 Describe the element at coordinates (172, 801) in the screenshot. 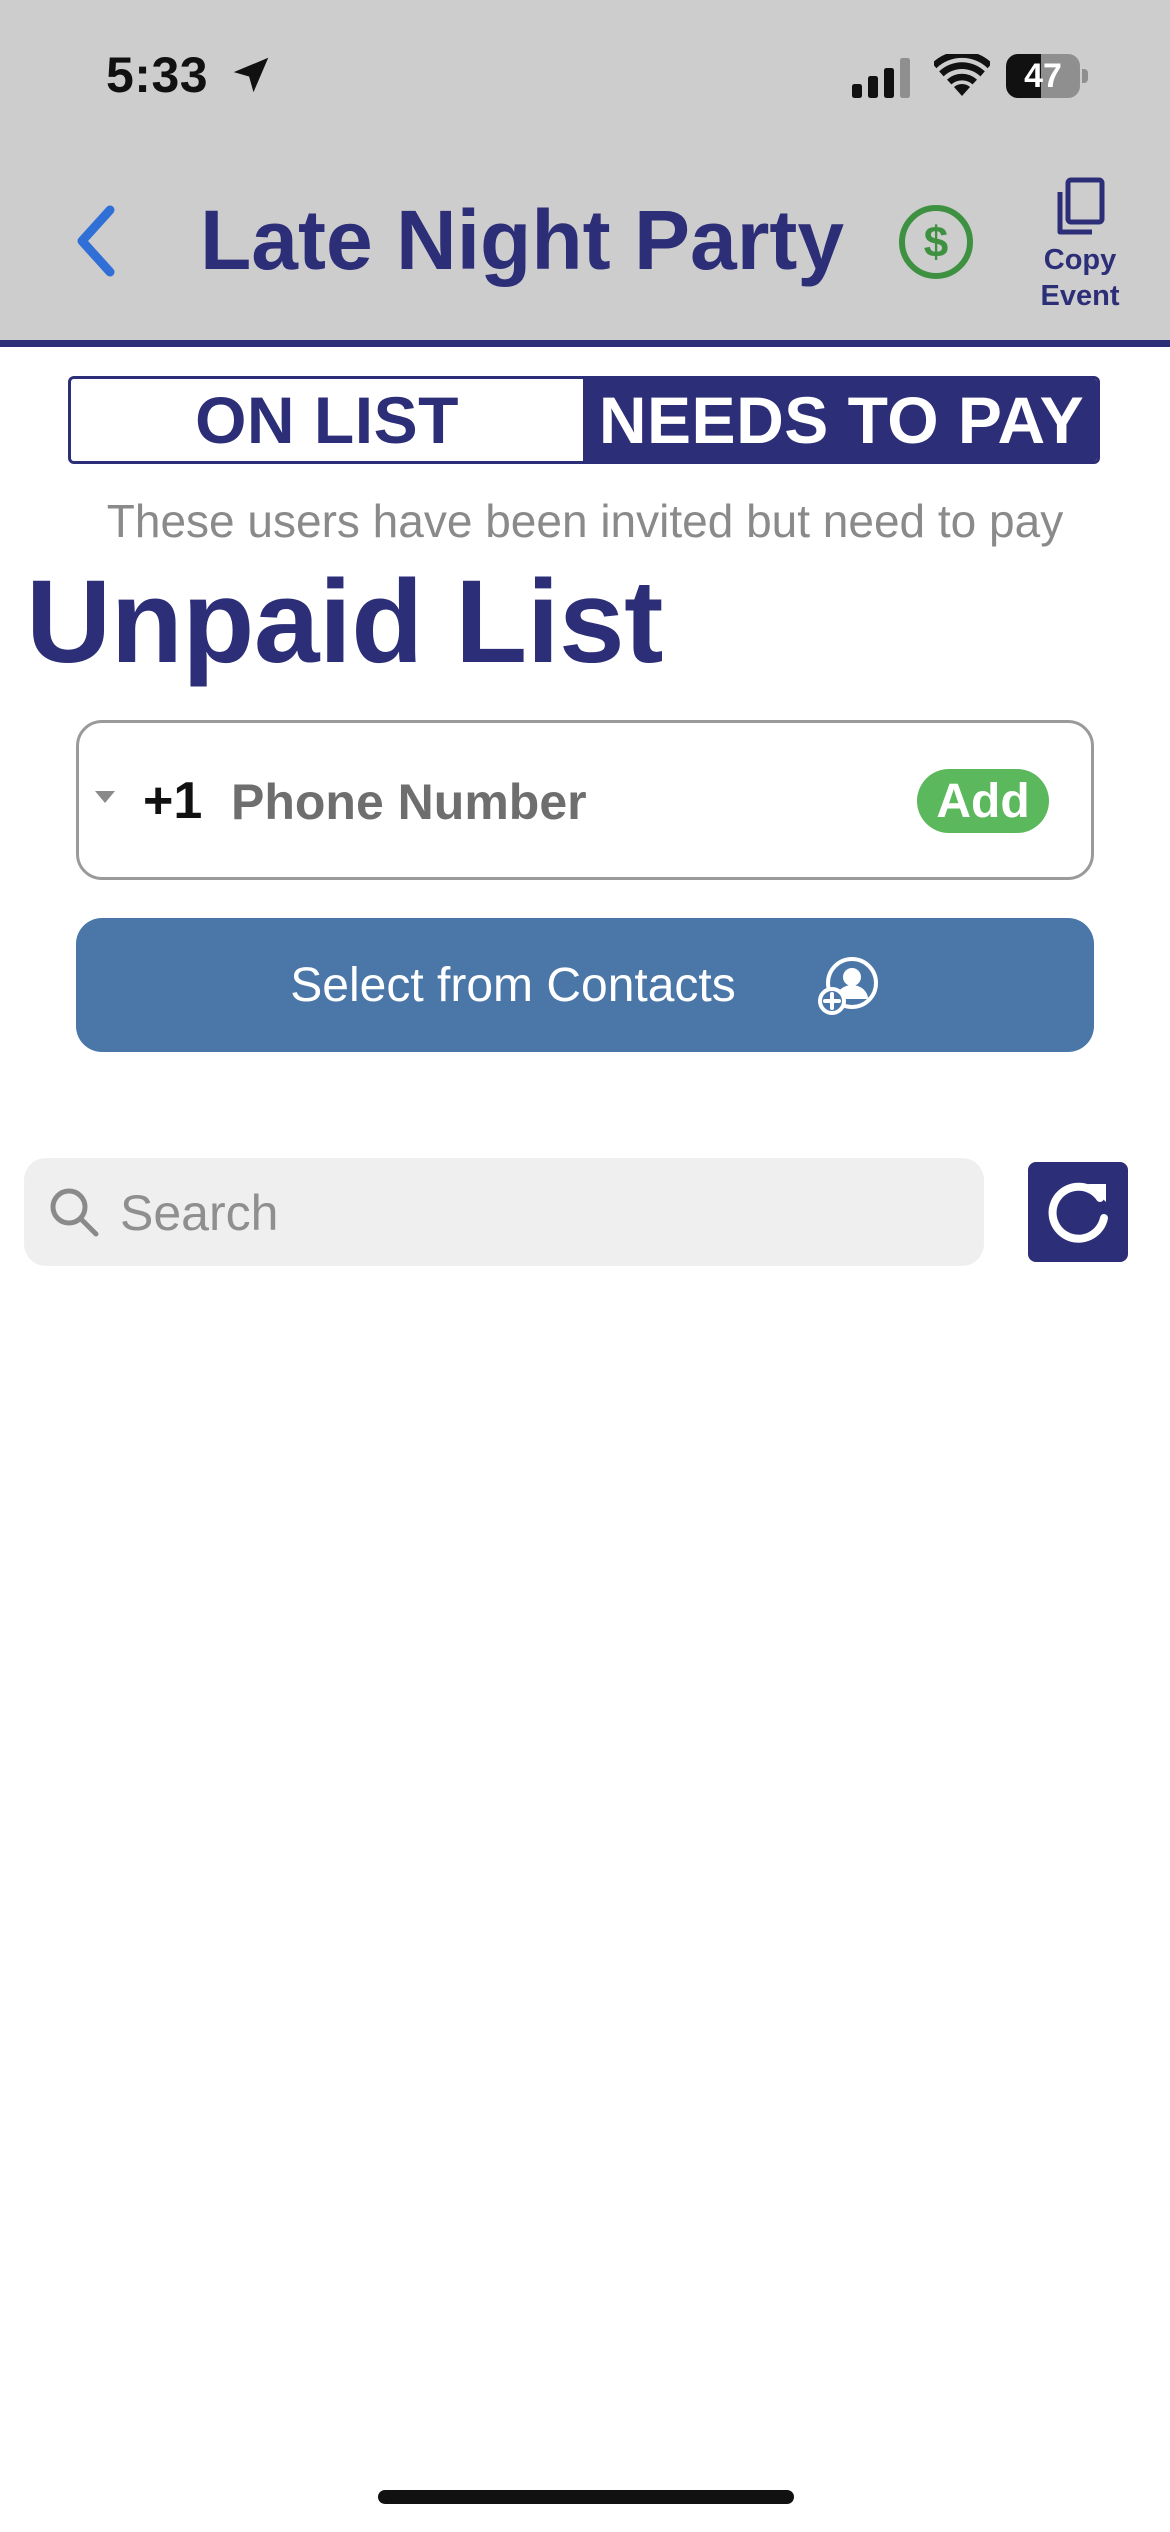

I see `country-code: +1` at that location.